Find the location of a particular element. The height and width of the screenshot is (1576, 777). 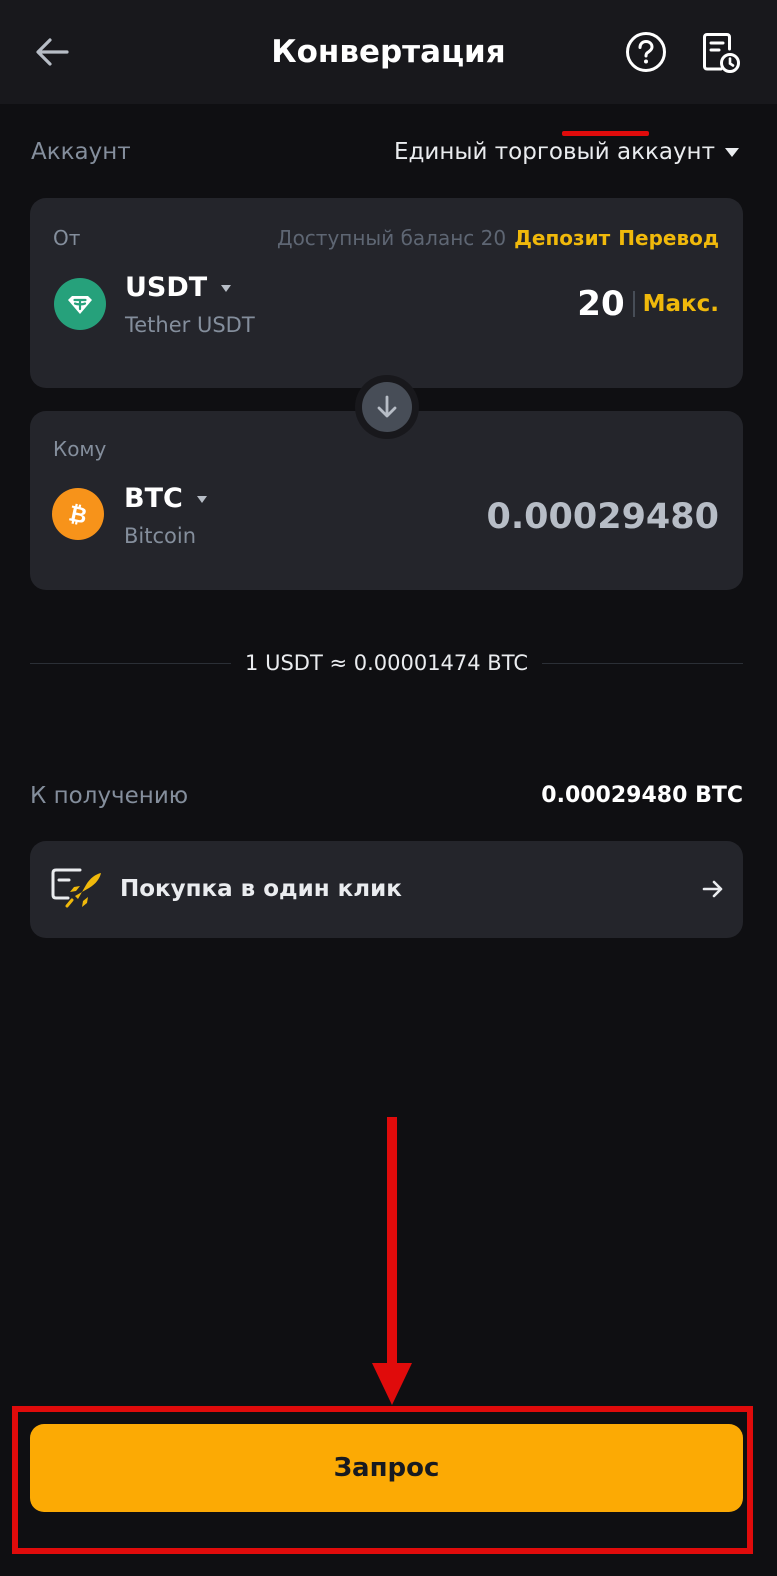

to-coin-symbol: BTC is located at coordinates (153, 498).